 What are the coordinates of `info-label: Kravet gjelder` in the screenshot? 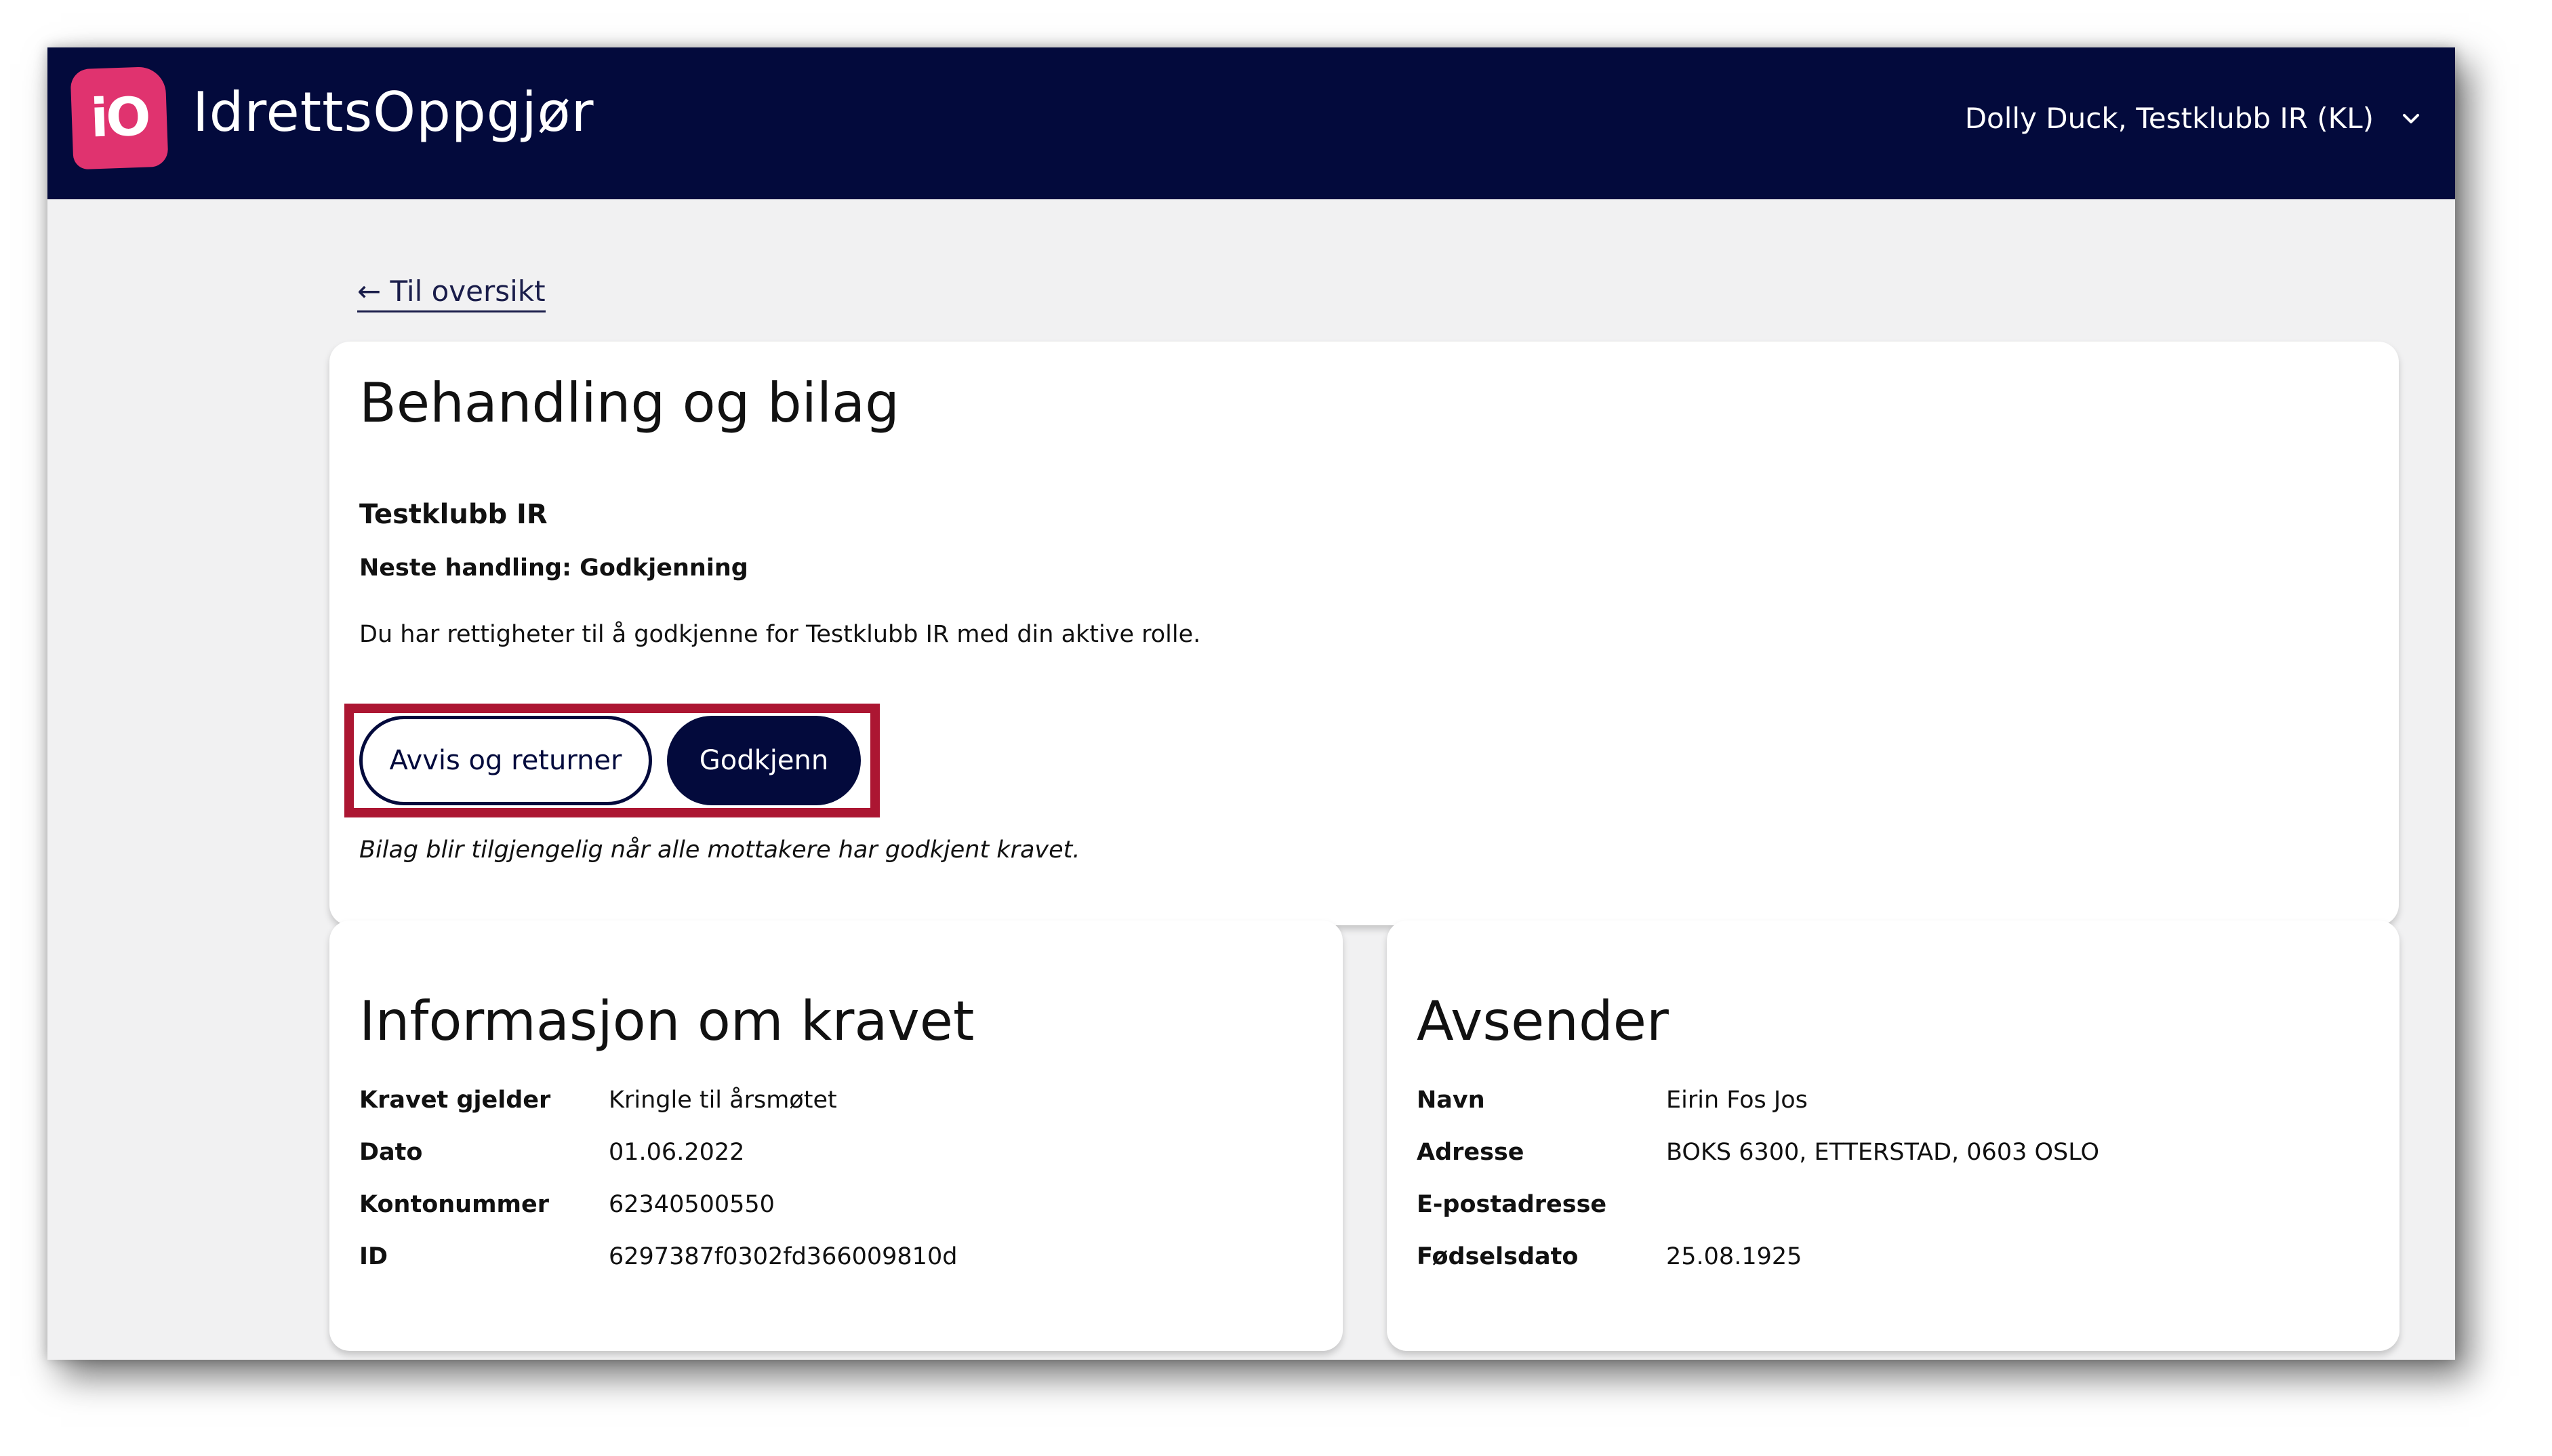 It's located at (455, 1100).